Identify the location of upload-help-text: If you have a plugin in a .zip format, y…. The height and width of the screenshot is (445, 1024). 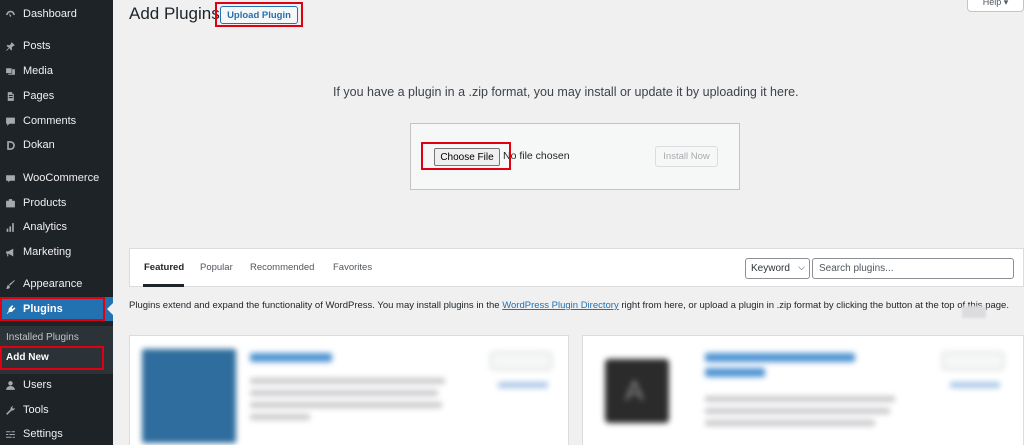
(566, 92).